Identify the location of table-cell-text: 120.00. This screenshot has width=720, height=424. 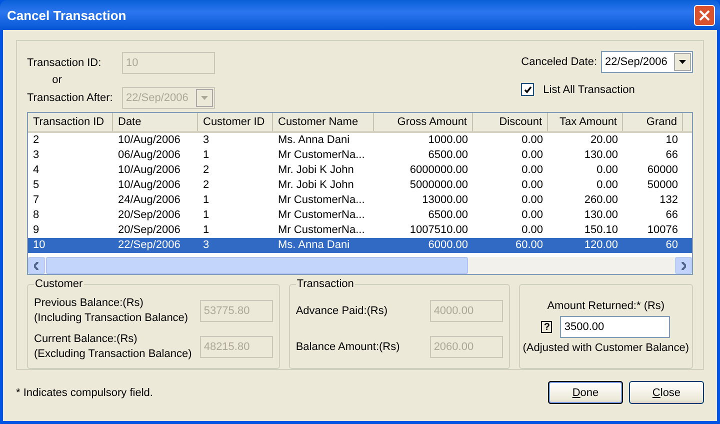
(601, 245).